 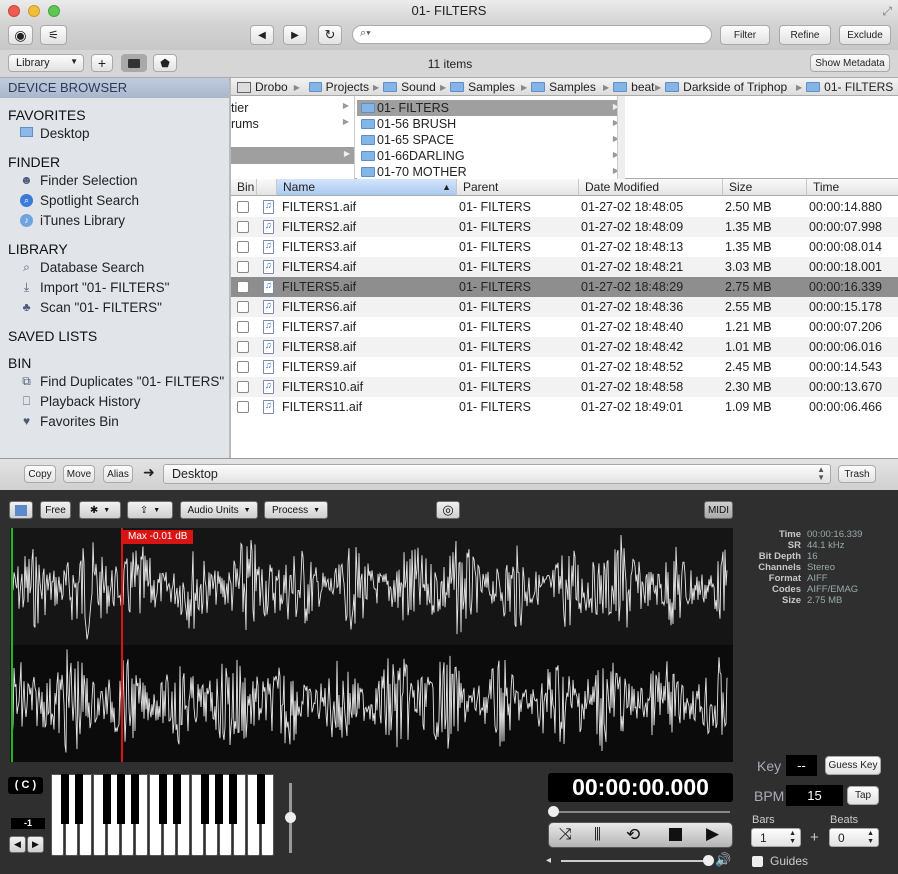 What do you see at coordinates (708, 860) in the screenshot?
I see `volume-slider-knob` at bounding box center [708, 860].